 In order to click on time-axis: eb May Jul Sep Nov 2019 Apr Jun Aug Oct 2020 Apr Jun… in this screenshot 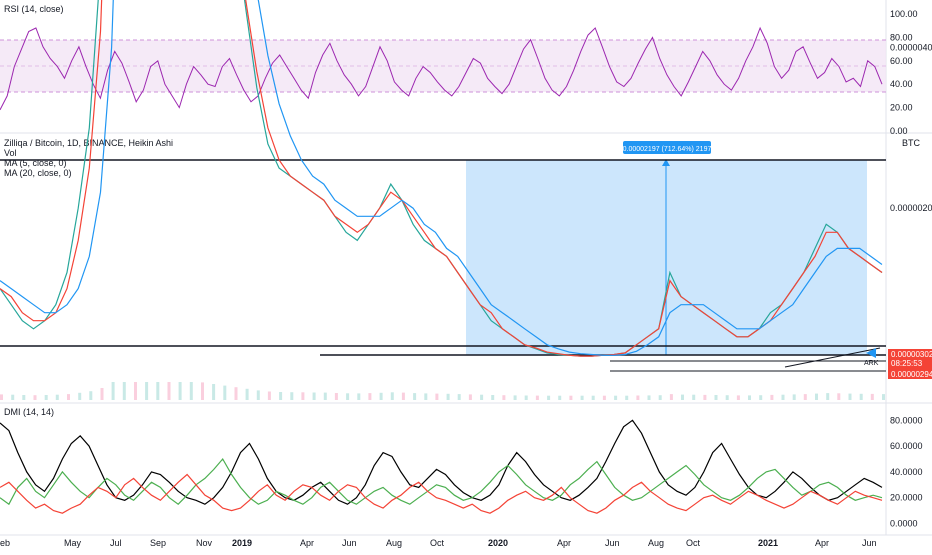, I will do `click(438, 543)`.